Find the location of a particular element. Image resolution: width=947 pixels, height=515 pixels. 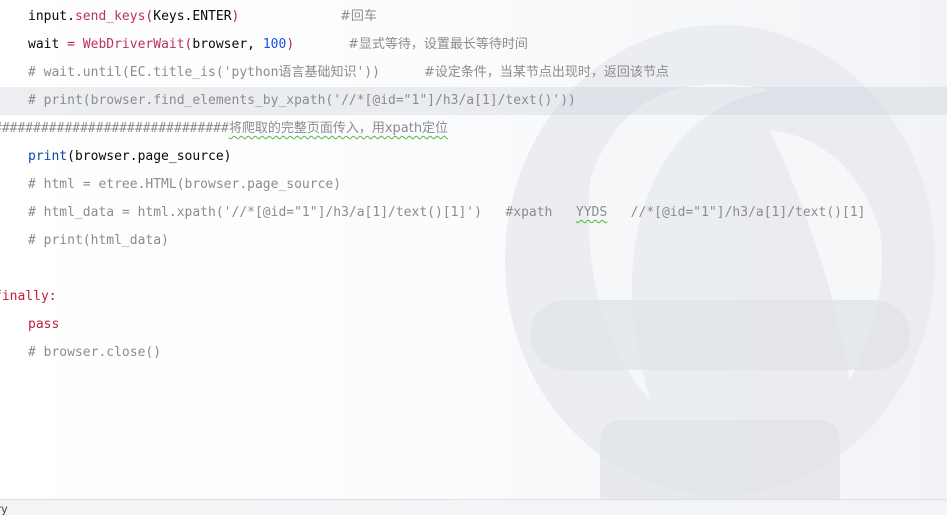

code-text: input.send_keys(Keys.ENTER) is located at coordinates (134, 16).